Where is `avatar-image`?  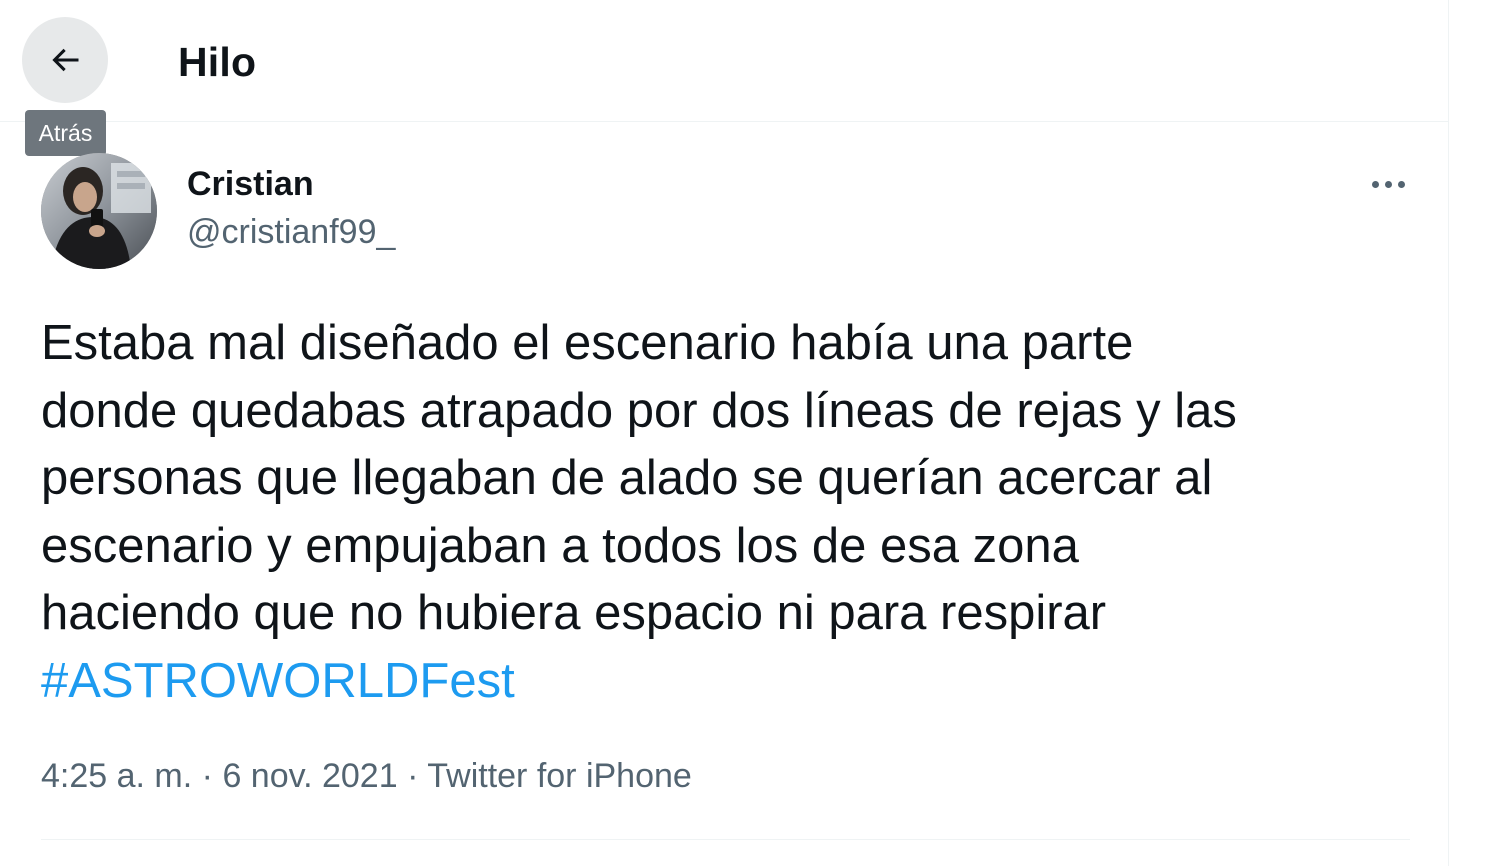
avatar-image is located at coordinates (99, 211).